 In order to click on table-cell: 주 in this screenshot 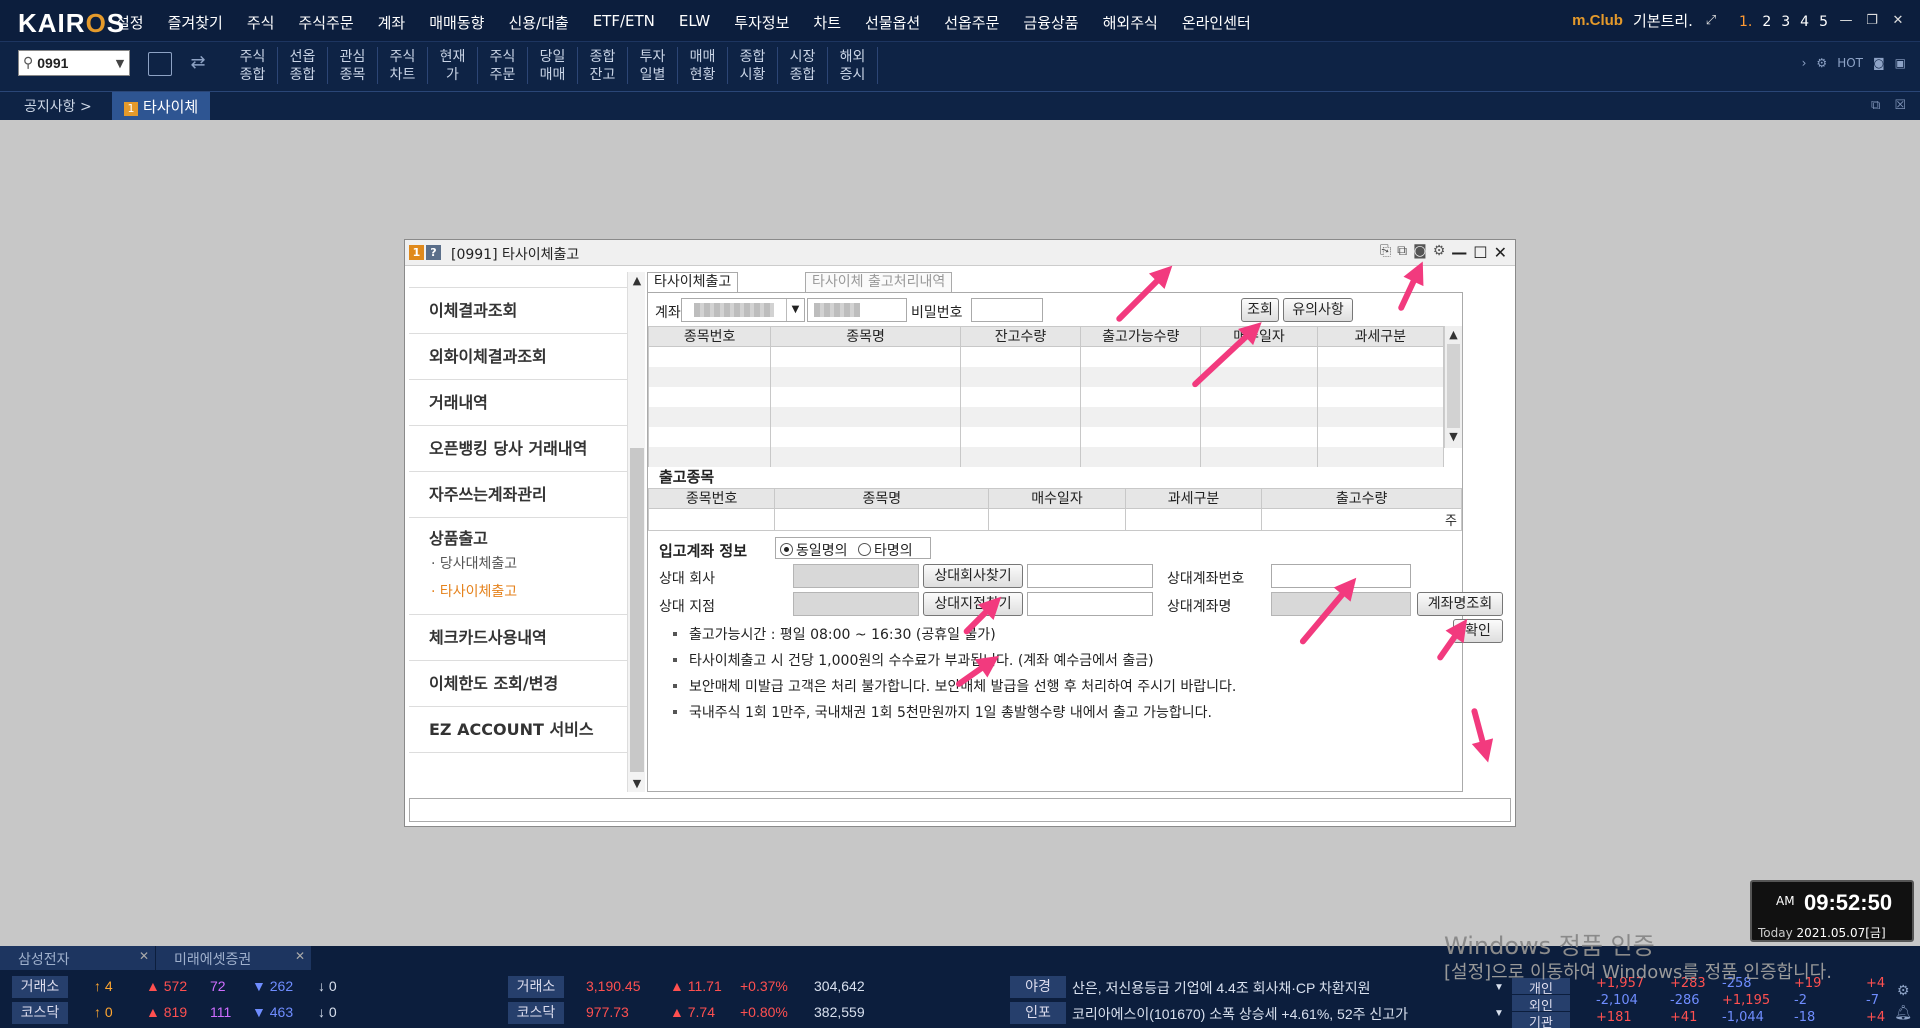, I will do `click(1361, 519)`.